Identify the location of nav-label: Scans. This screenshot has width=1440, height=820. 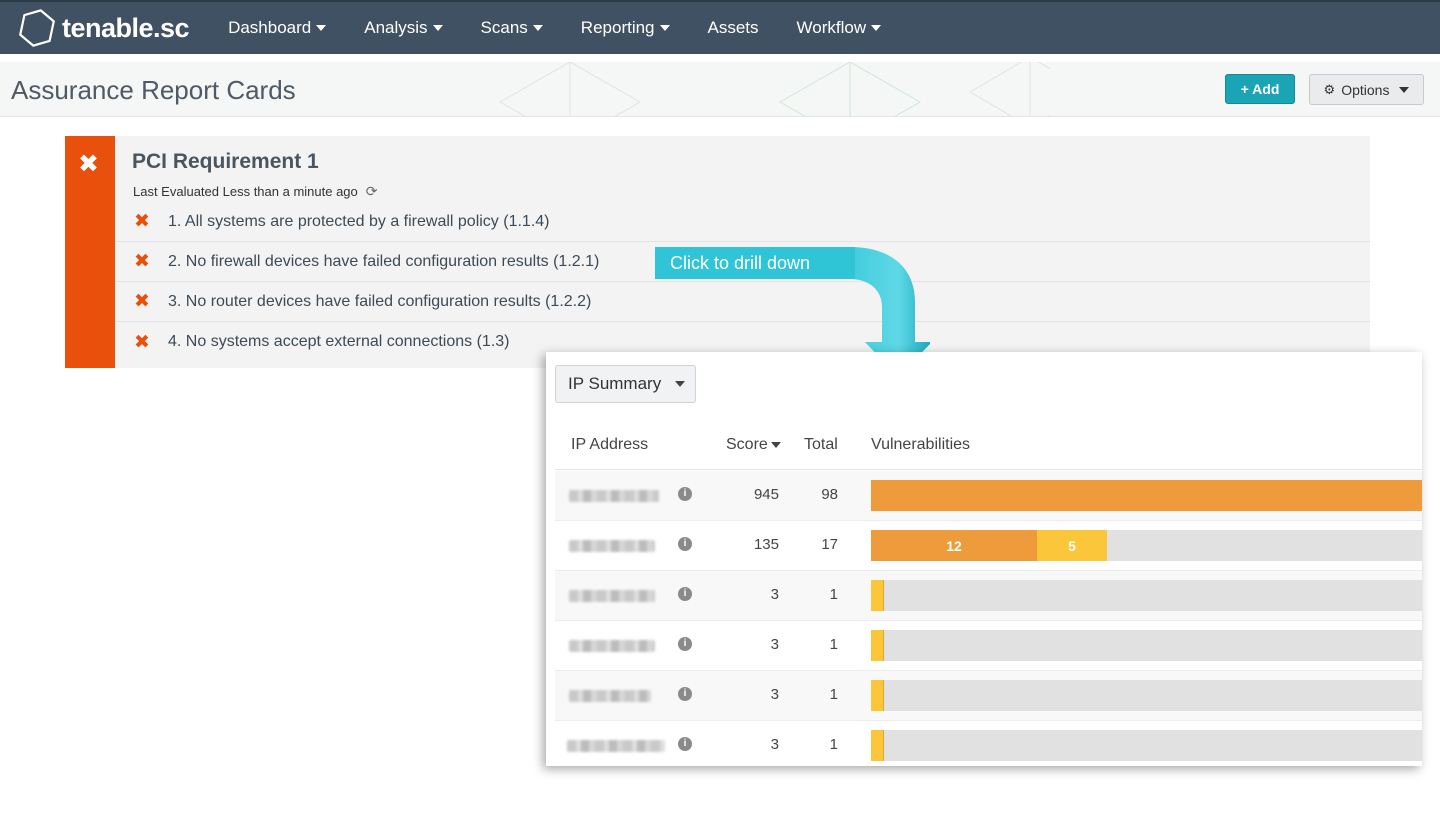
(504, 27).